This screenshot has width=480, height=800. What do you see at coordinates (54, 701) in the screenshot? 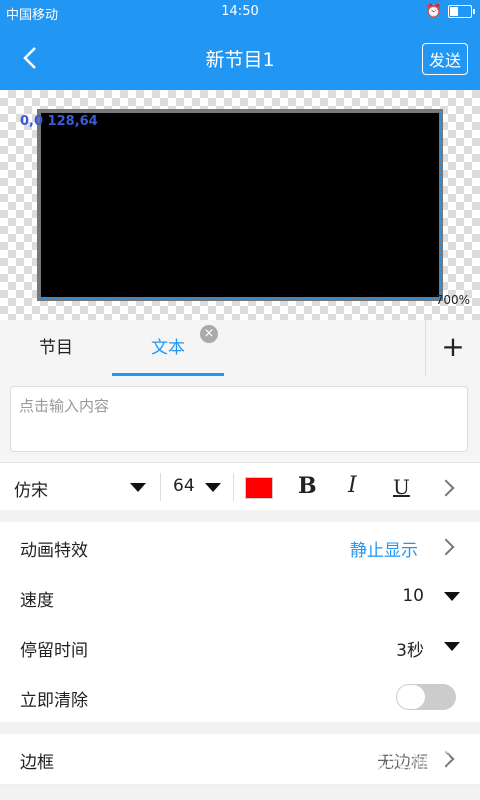
I see `clear-label: 立即清除` at bounding box center [54, 701].